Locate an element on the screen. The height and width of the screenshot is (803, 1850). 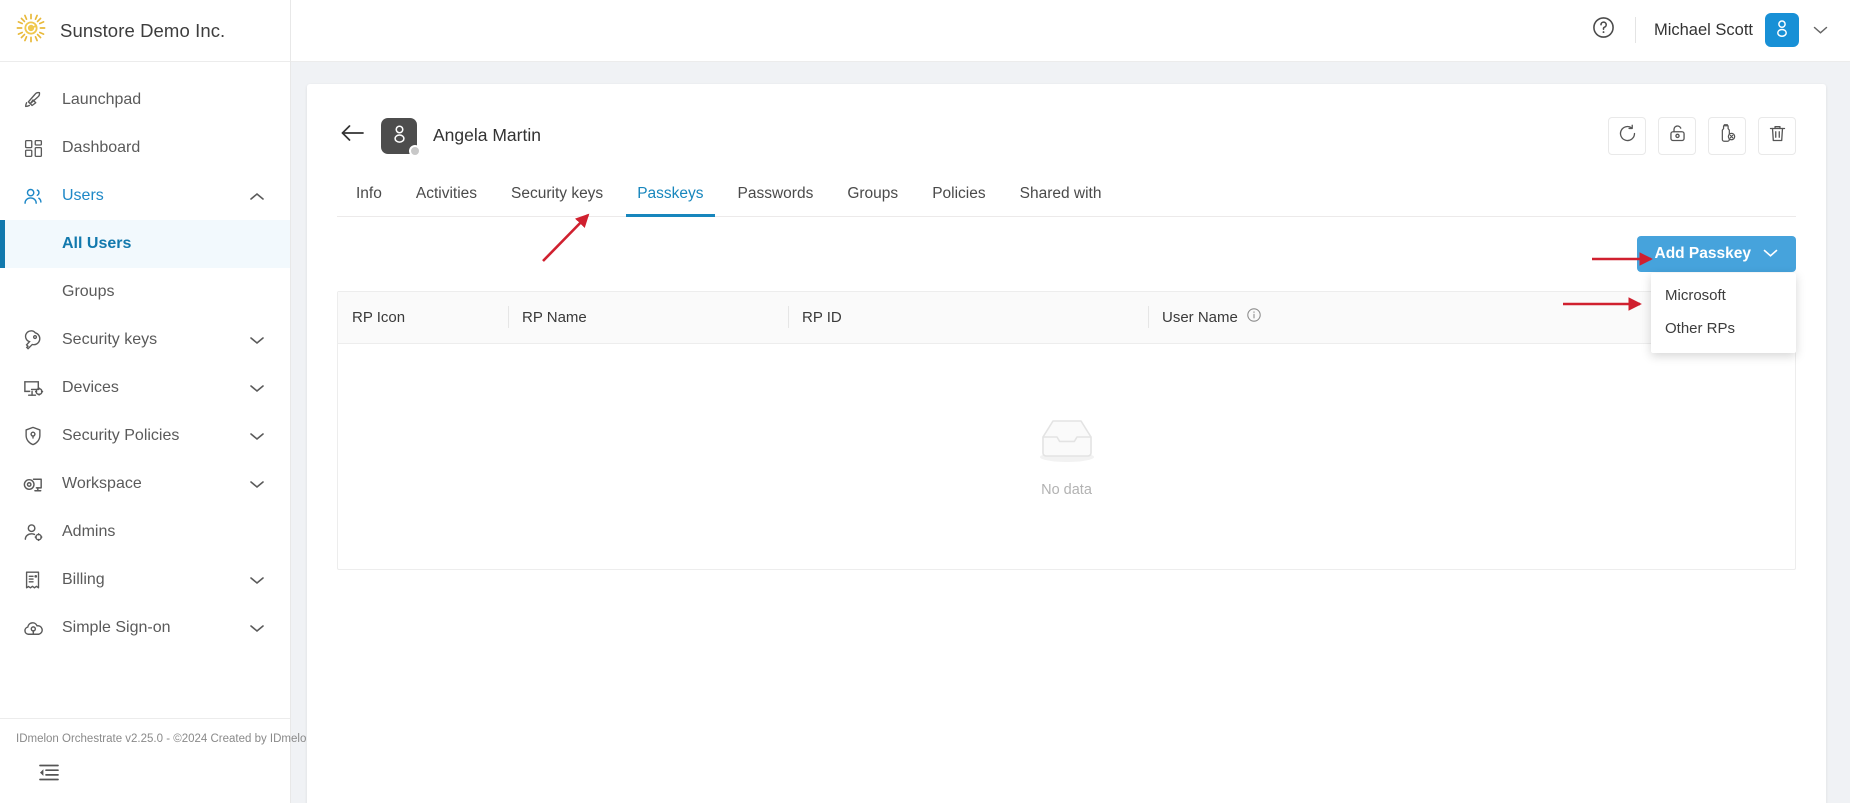
sidebar-item-dashboard: Dashboard is located at coordinates (145, 148).